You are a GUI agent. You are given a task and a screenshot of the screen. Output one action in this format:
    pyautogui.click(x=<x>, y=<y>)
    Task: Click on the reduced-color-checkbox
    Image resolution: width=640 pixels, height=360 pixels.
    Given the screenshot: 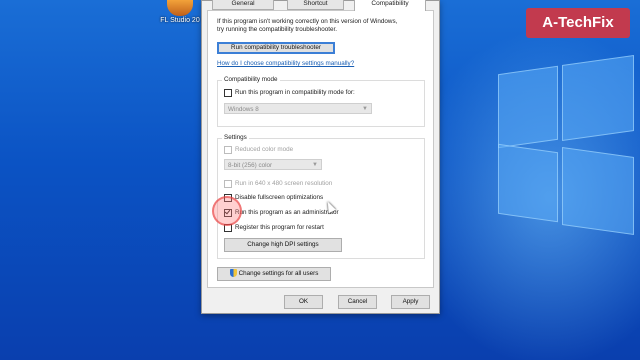 What is the action you would take?
    pyautogui.click(x=228, y=150)
    